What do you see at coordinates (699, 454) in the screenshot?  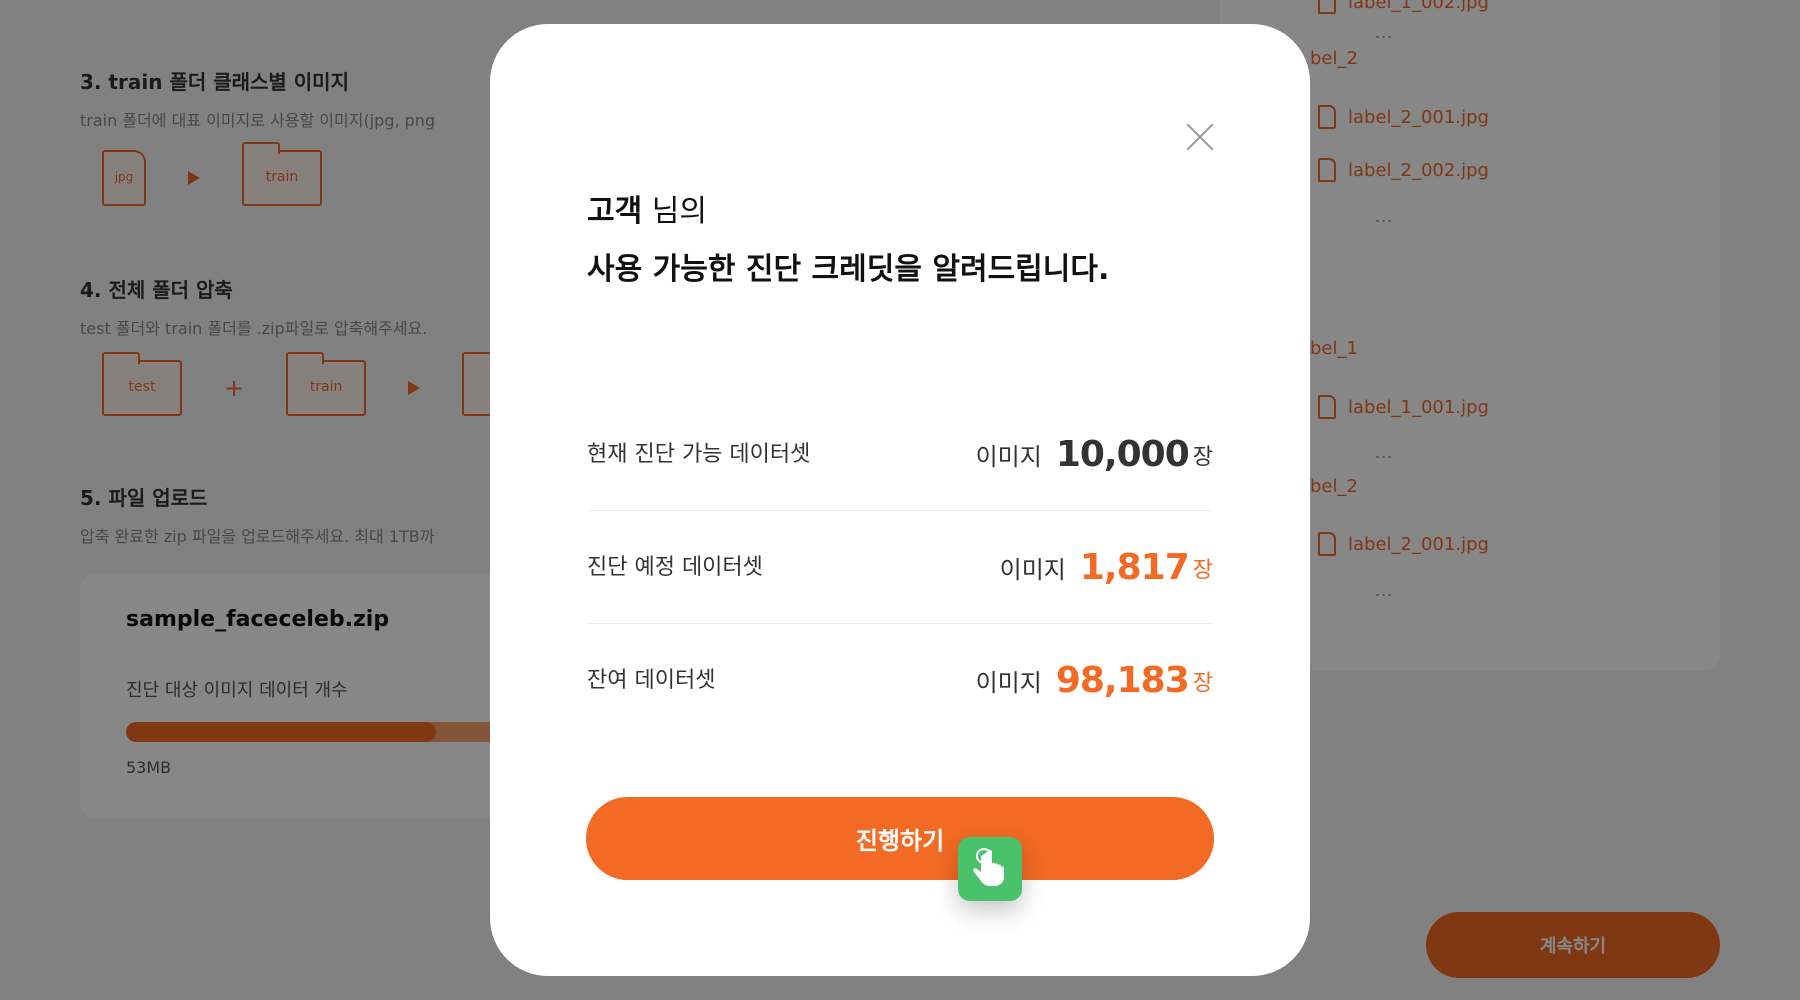 I see `row-label: 현재 진단 가능 데이터셋` at bounding box center [699, 454].